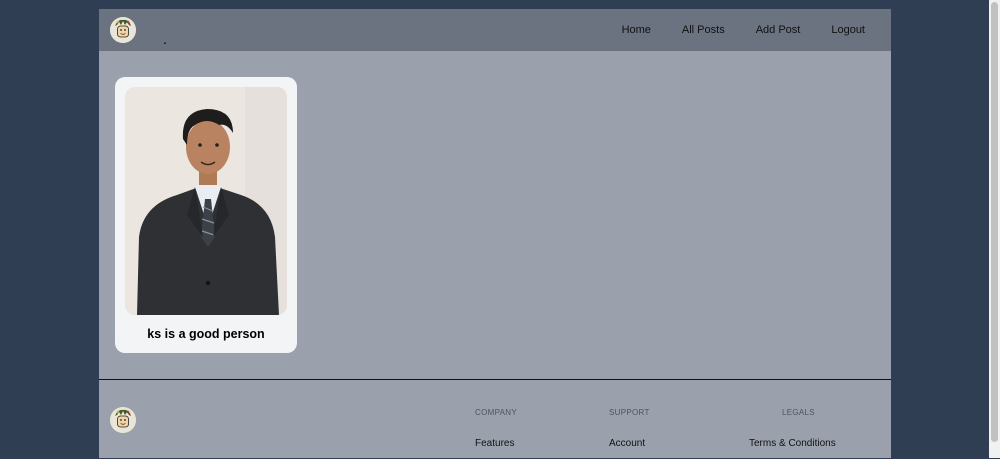 The width and height of the screenshot is (1000, 459). I want to click on footer-link-account: Account, so click(629, 443).